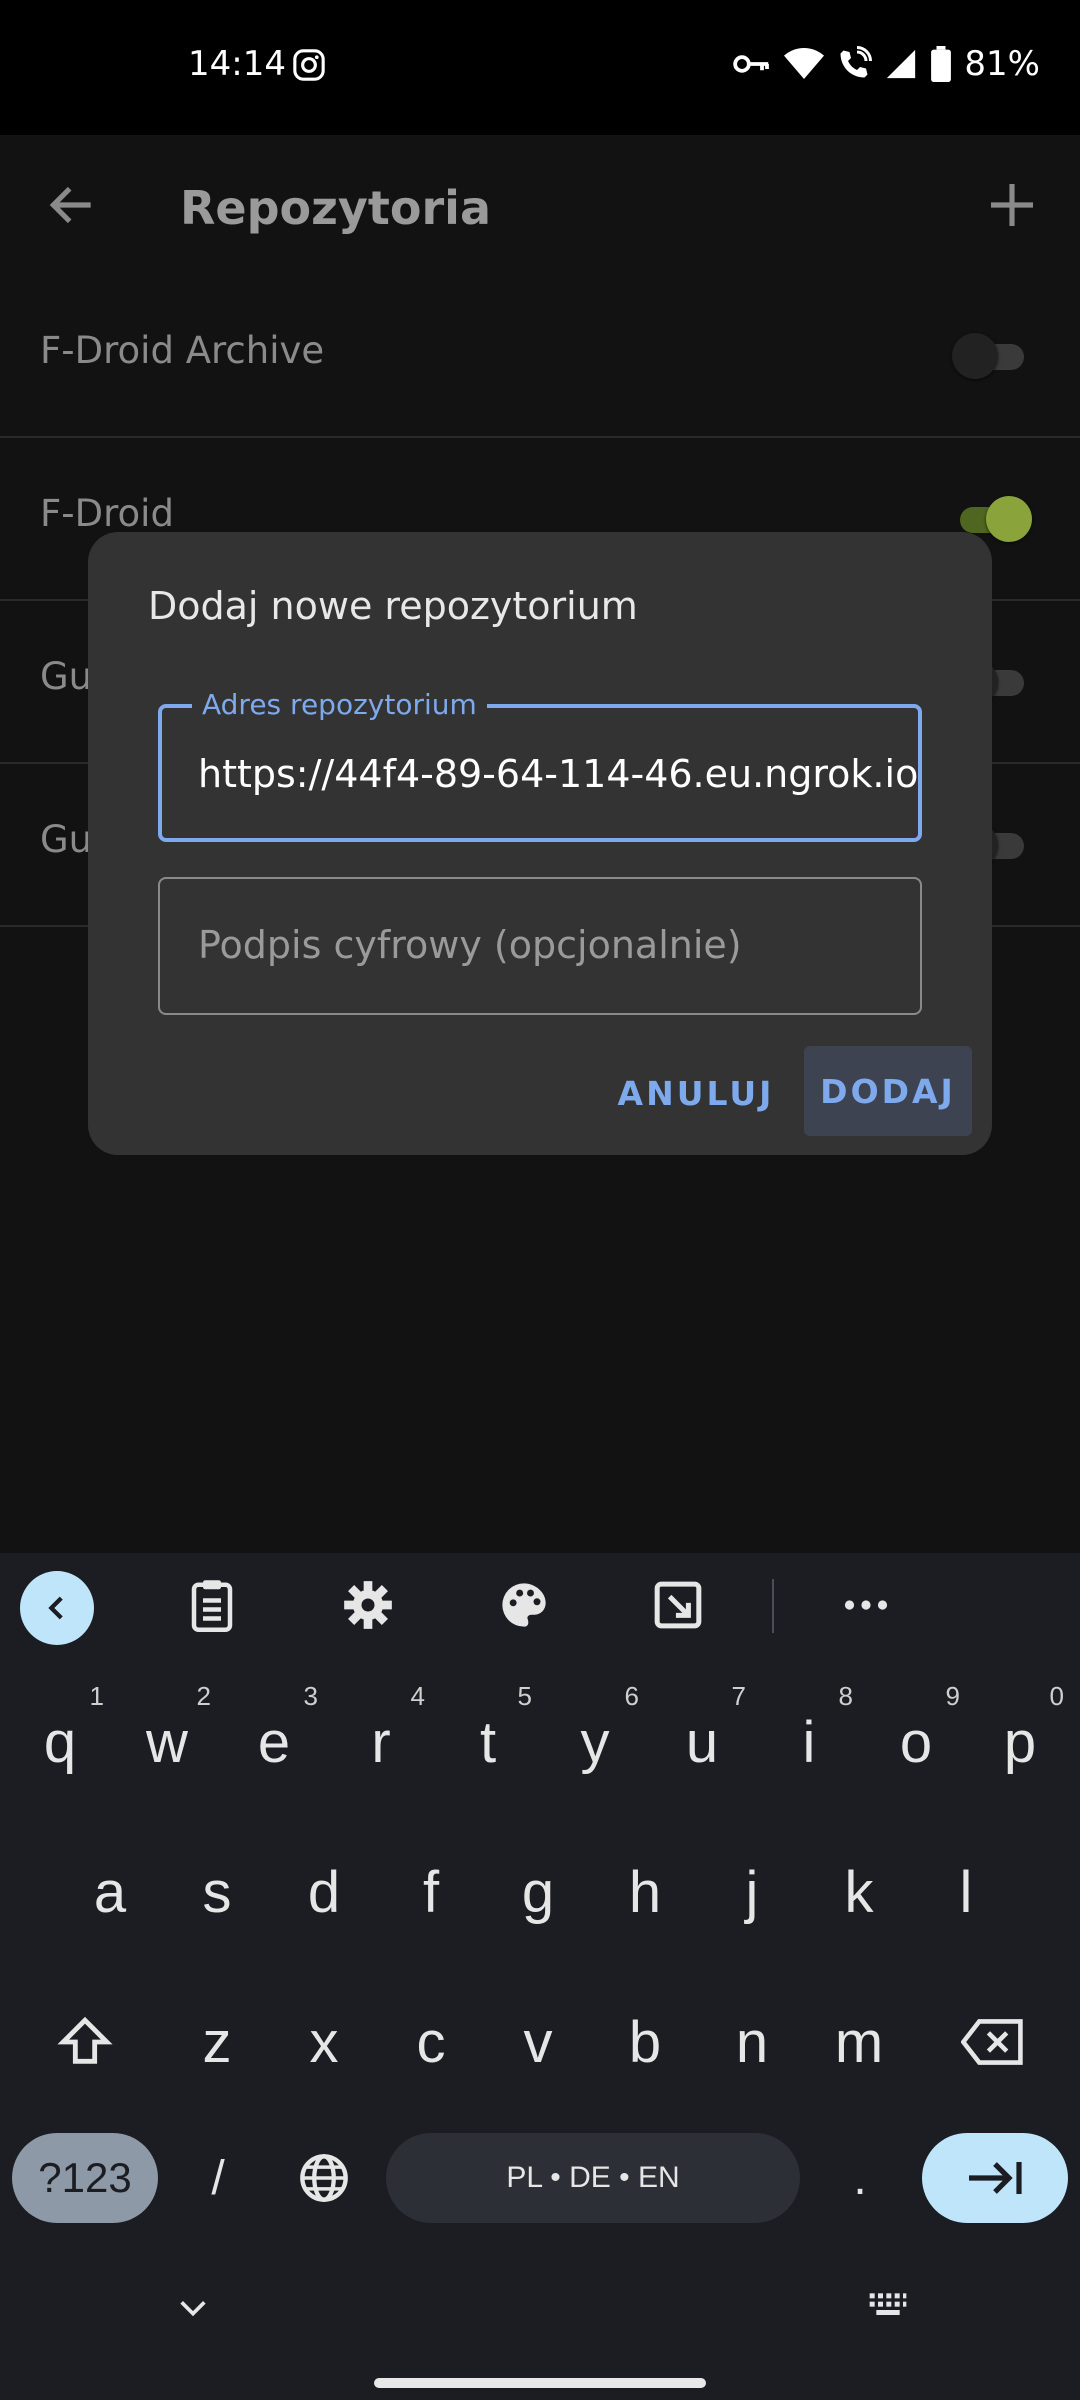 The width and height of the screenshot is (1080, 2400). I want to click on toolbar-divider, so click(773, 1606).